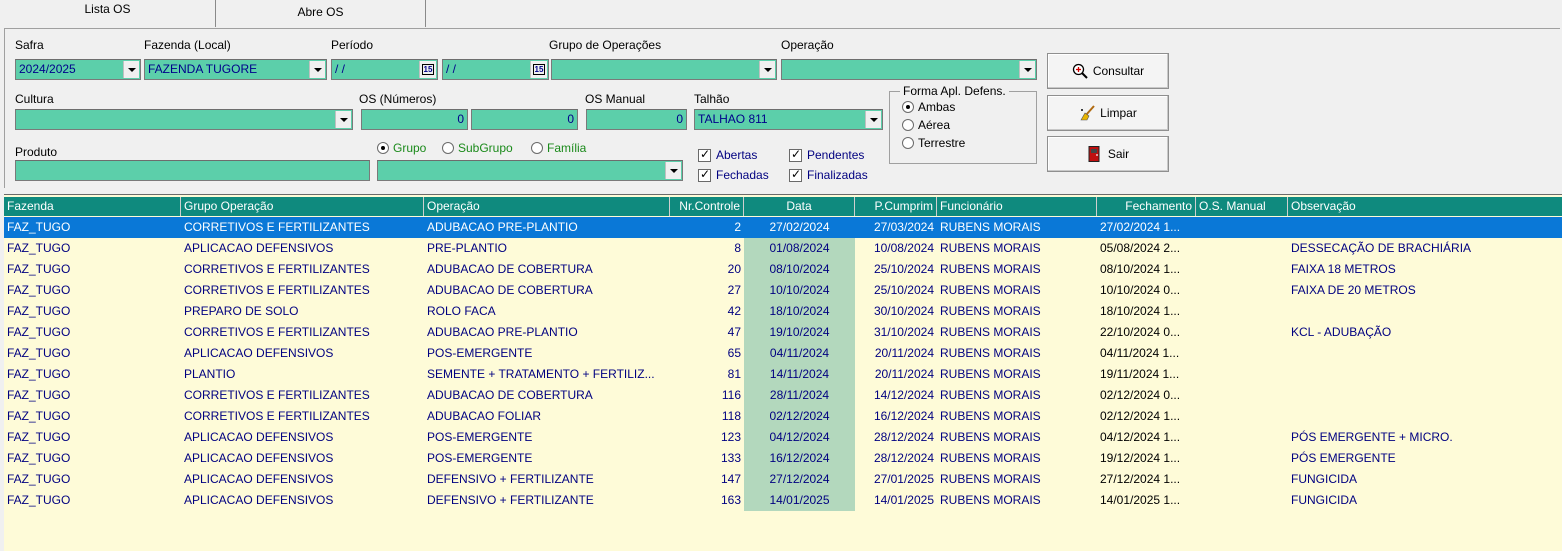 Image resolution: width=1562 pixels, height=551 pixels. What do you see at coordinates (78, 69) in the screenshot?
I see `safra-select: 2024/2025` at bounding box center [78, 69].